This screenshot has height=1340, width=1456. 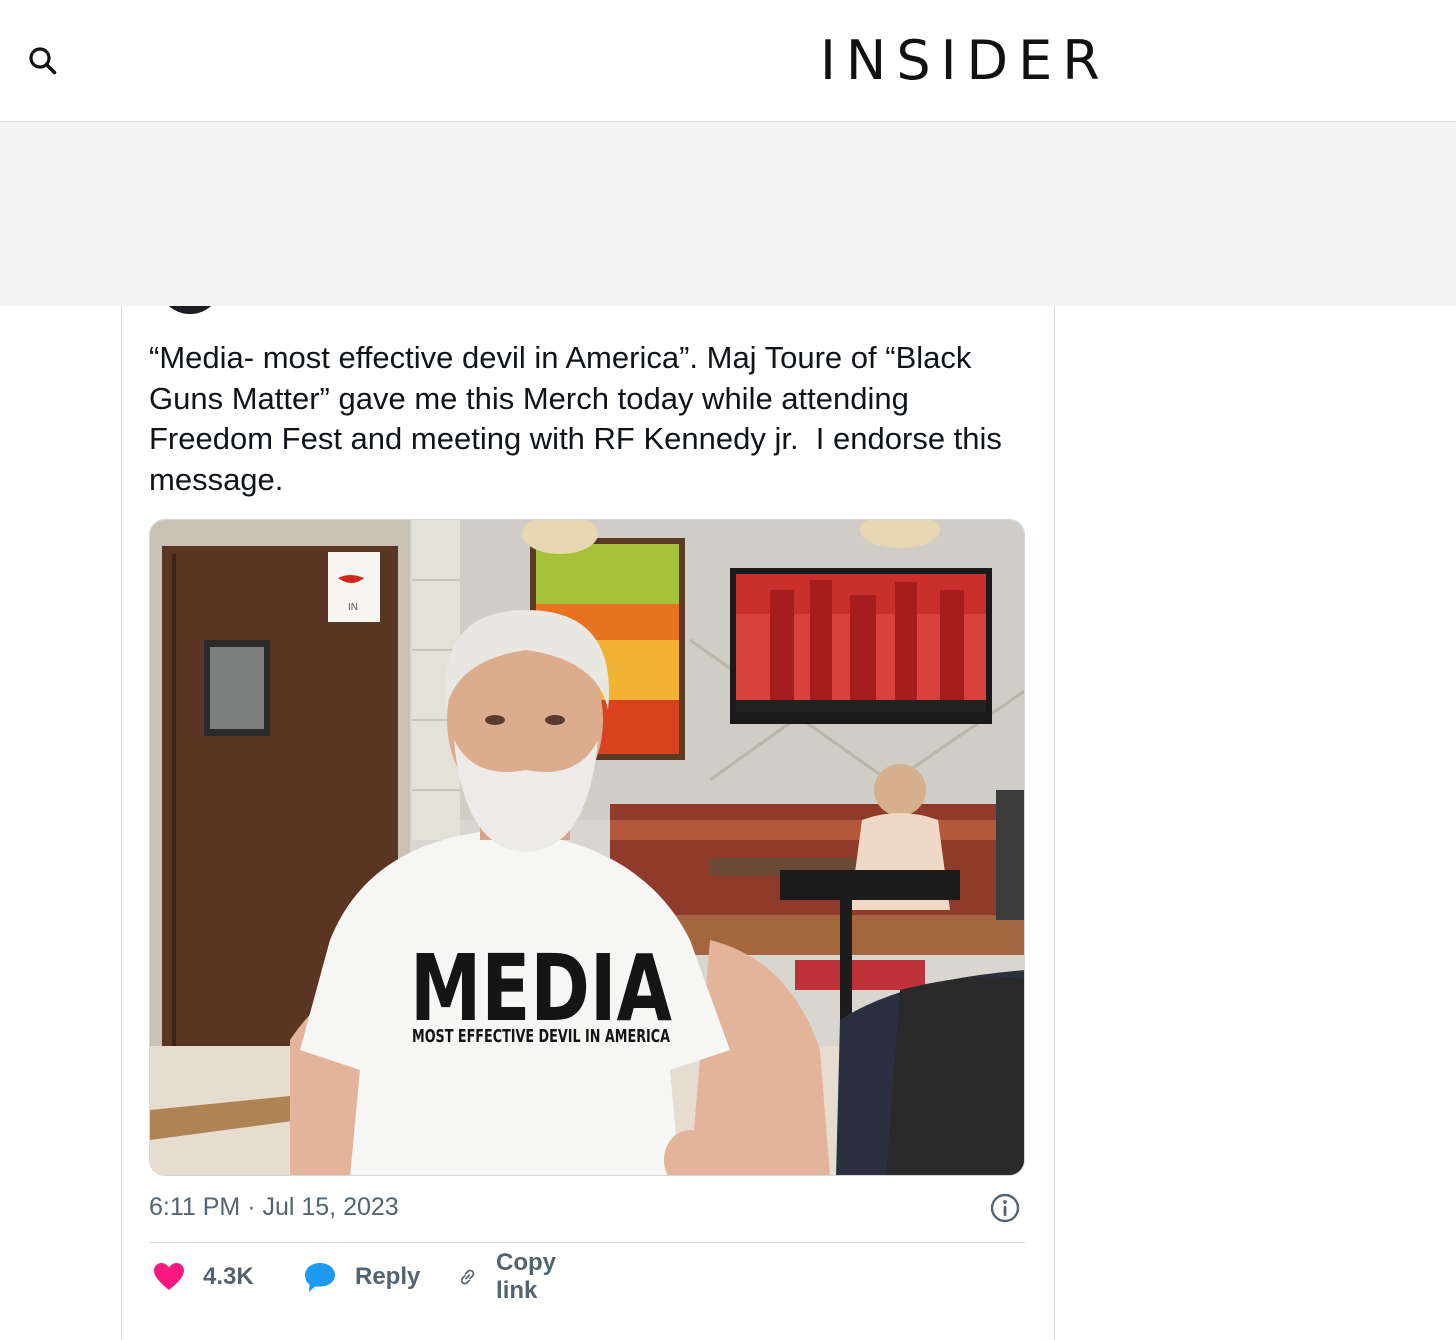 What do you see at coordinates (169, 1276) in the screenshot?
I see `heart-icon` at bounding box center [169, 1276].